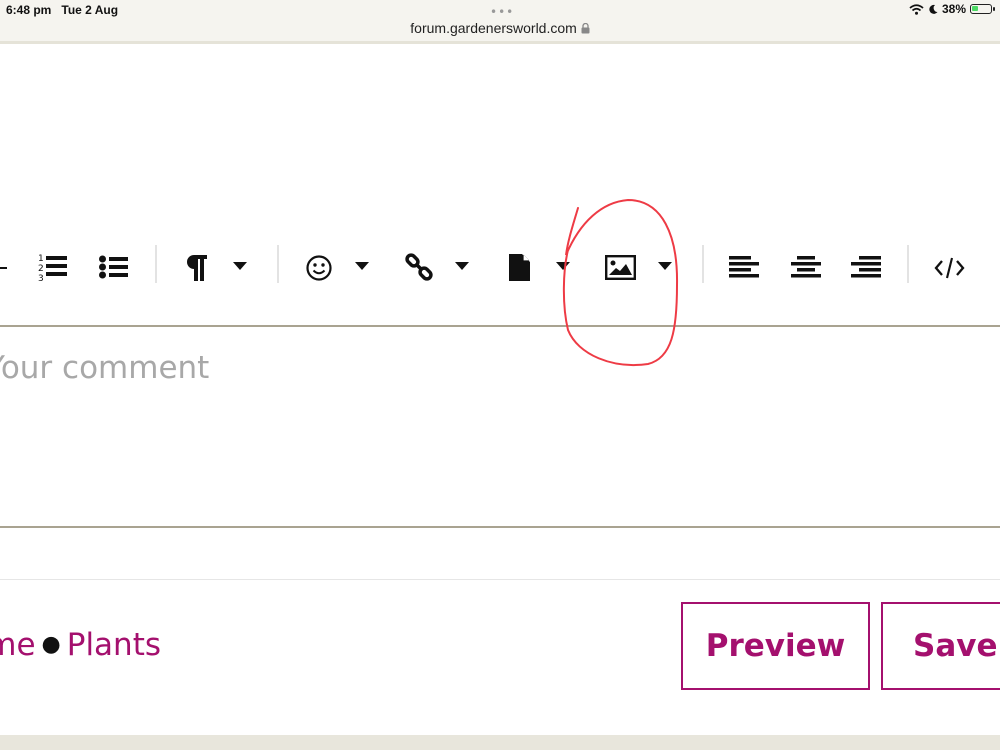 This screenshot has height=750, width=1000. What do you see at coordinates (520, 267) in the screenshot?
I see `file-icon` at bounding box center [520, 267].